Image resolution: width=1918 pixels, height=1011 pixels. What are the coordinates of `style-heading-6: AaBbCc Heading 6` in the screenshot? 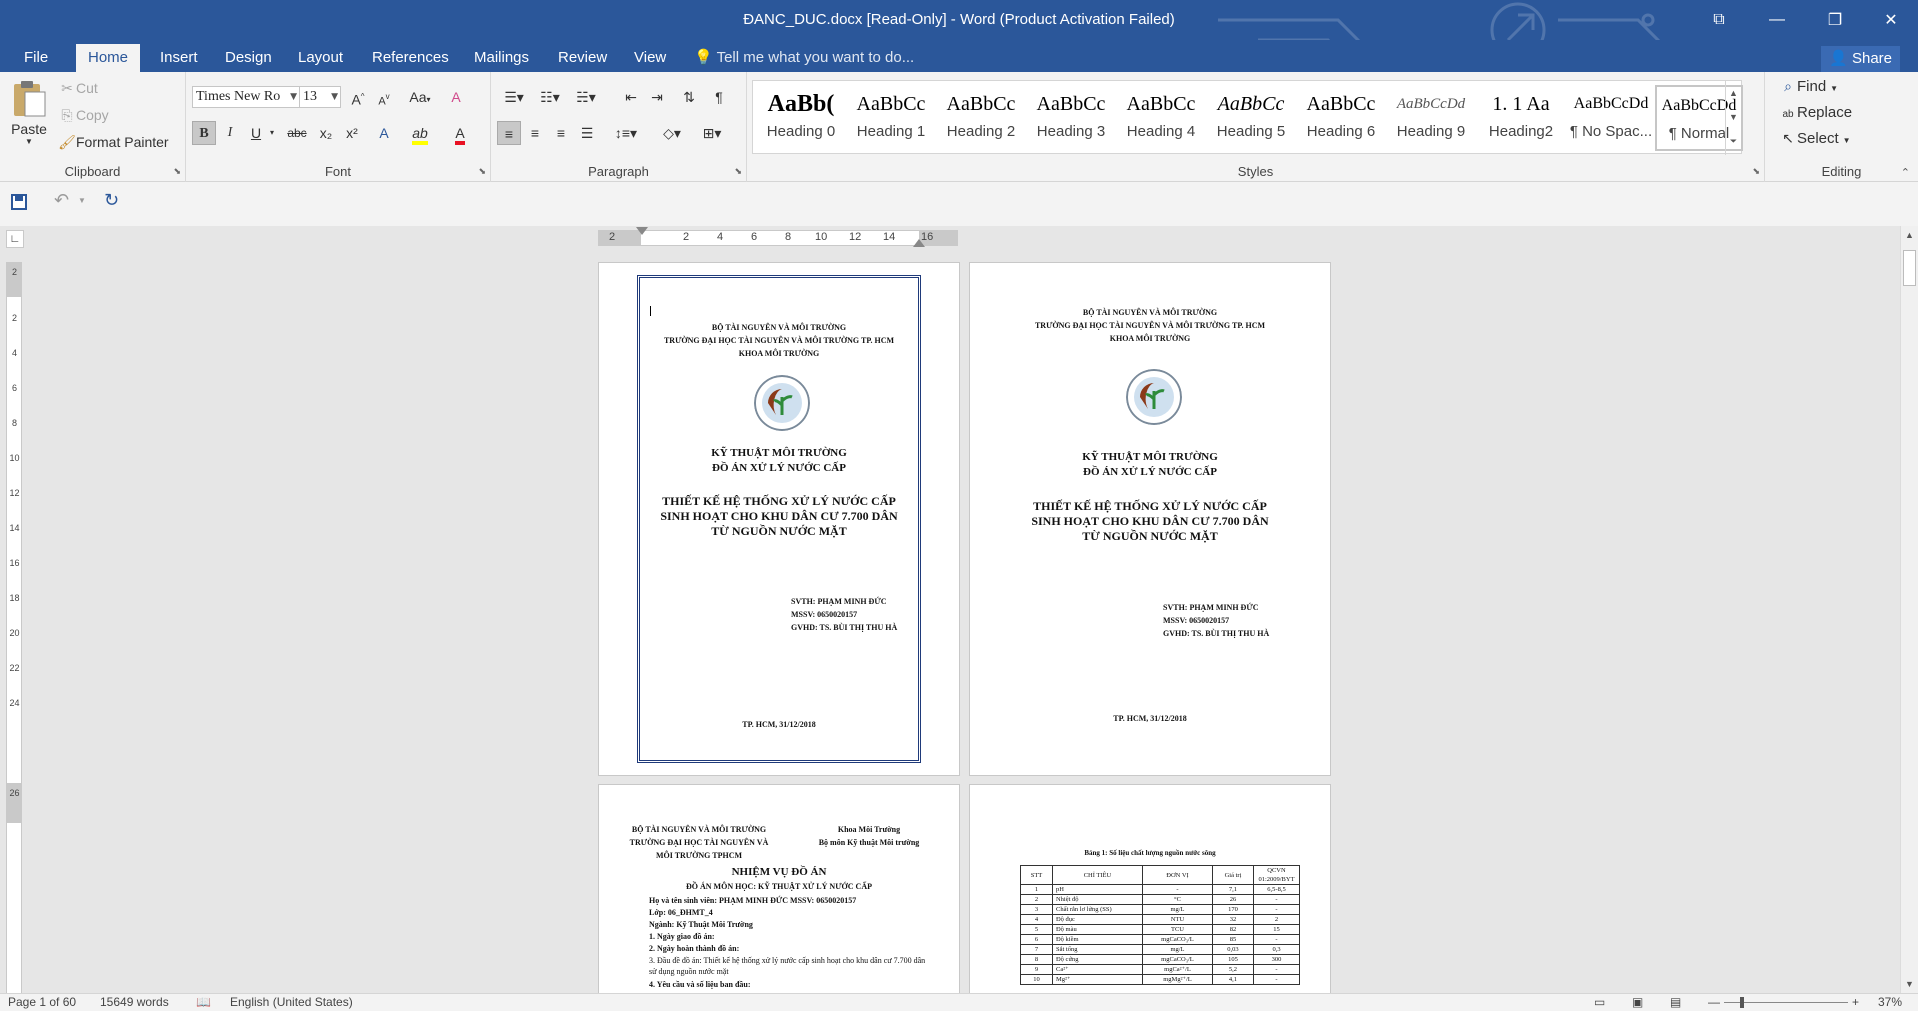 It's located at (1341, 118).